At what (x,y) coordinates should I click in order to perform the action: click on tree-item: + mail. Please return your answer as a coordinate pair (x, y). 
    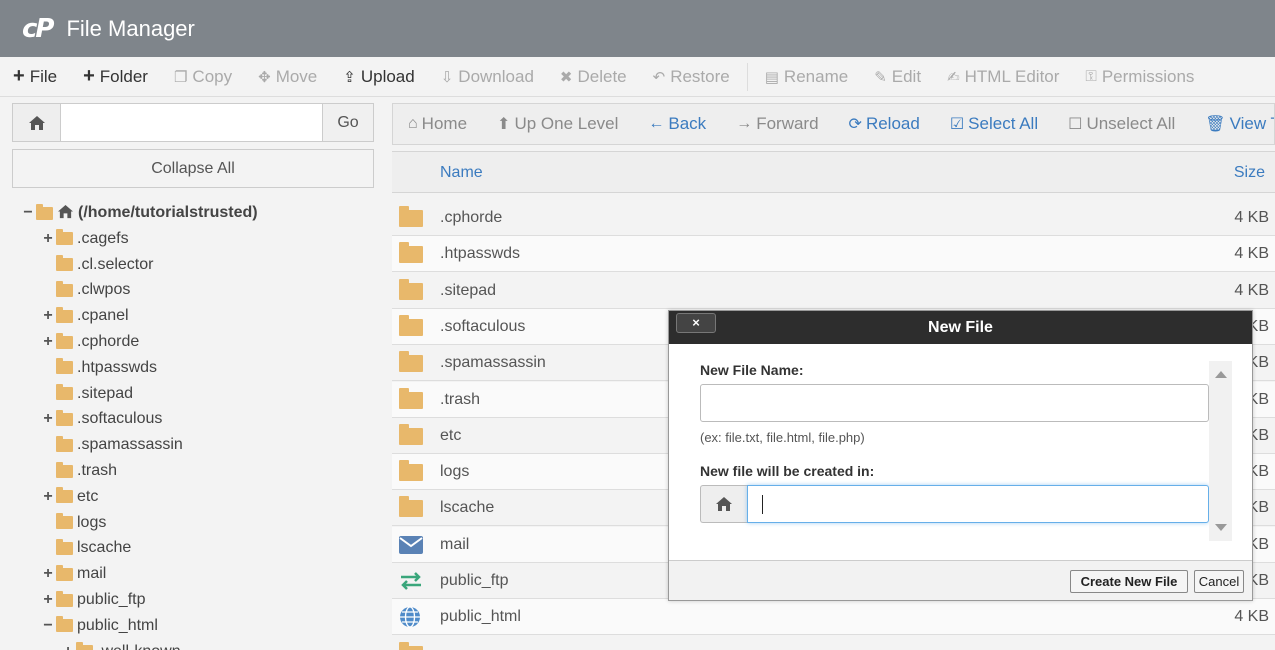
    Looking at the image, I should click on (74, 574).